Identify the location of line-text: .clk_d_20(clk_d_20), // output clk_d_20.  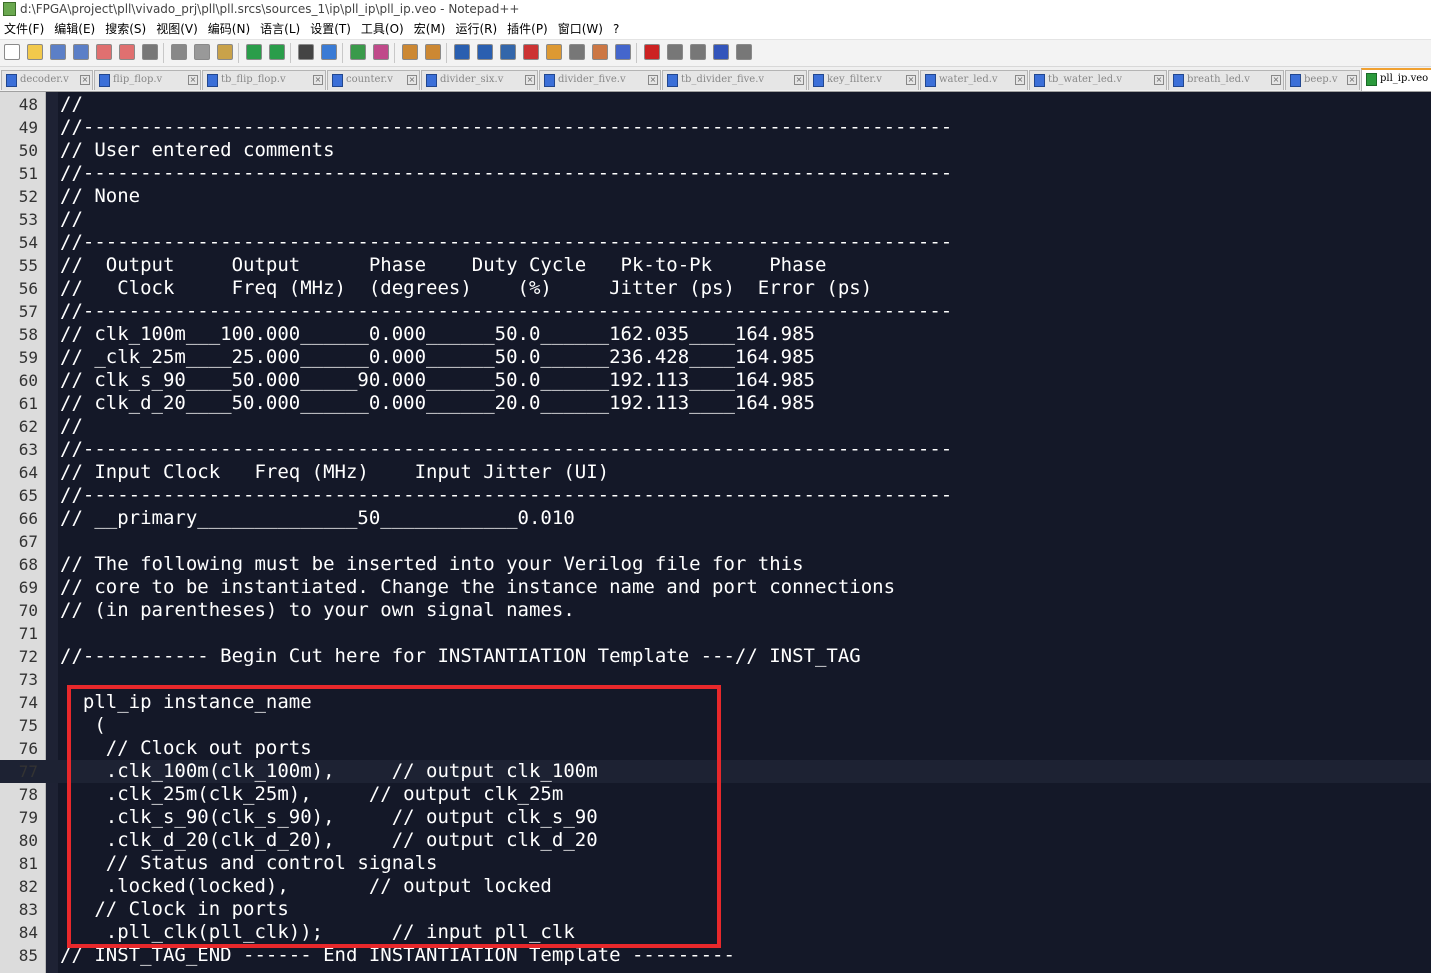
(329, 840).